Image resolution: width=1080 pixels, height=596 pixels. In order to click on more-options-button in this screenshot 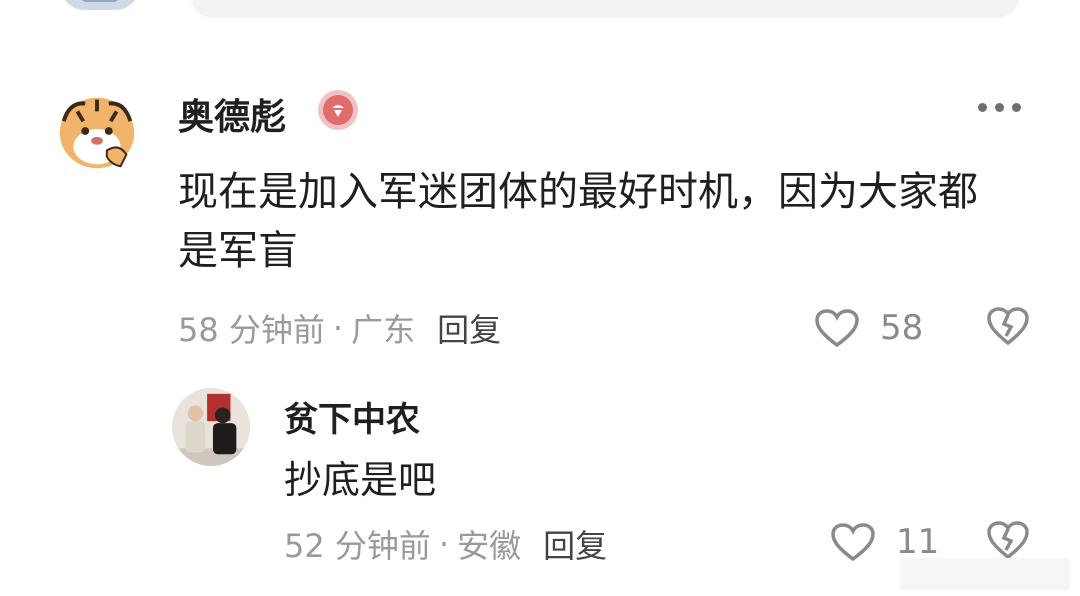, I will do `click(999, 107)`.